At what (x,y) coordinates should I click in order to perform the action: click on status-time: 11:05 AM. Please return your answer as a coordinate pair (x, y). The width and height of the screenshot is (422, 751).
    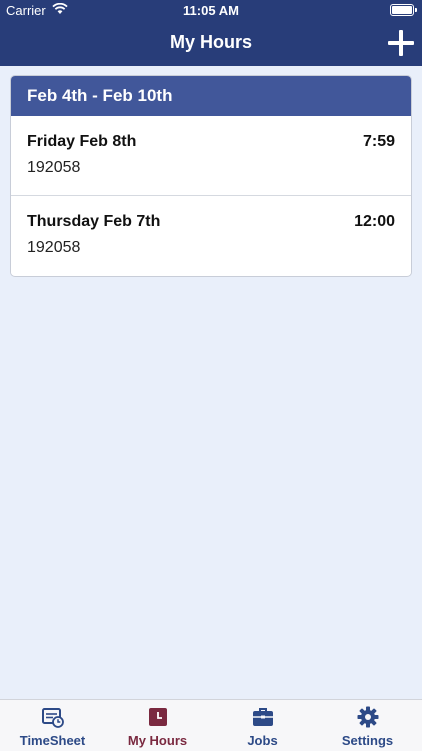
    Looking at the image, I should click on (211, 10).